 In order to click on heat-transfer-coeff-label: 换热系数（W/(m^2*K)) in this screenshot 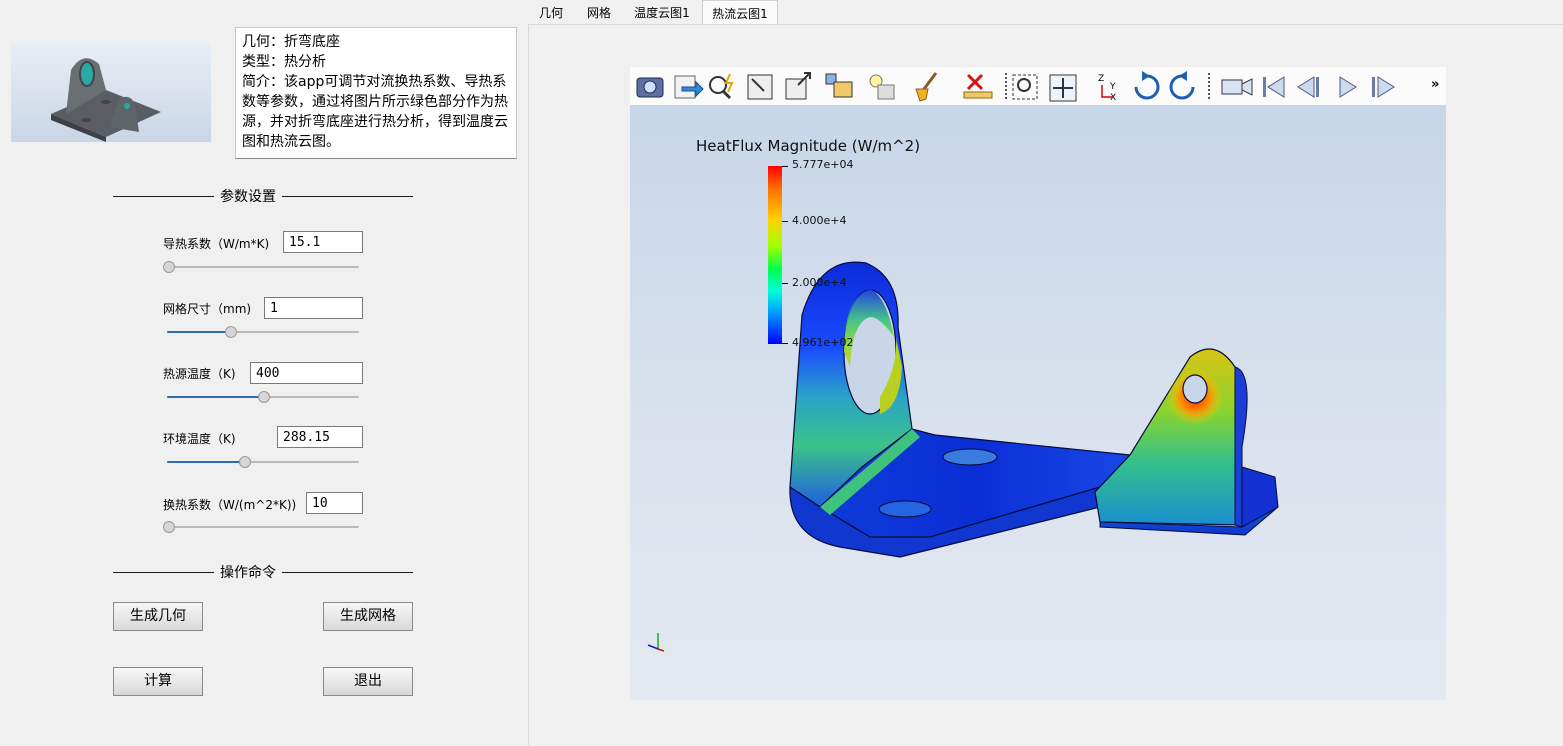, I will do `click(230, 505)`.